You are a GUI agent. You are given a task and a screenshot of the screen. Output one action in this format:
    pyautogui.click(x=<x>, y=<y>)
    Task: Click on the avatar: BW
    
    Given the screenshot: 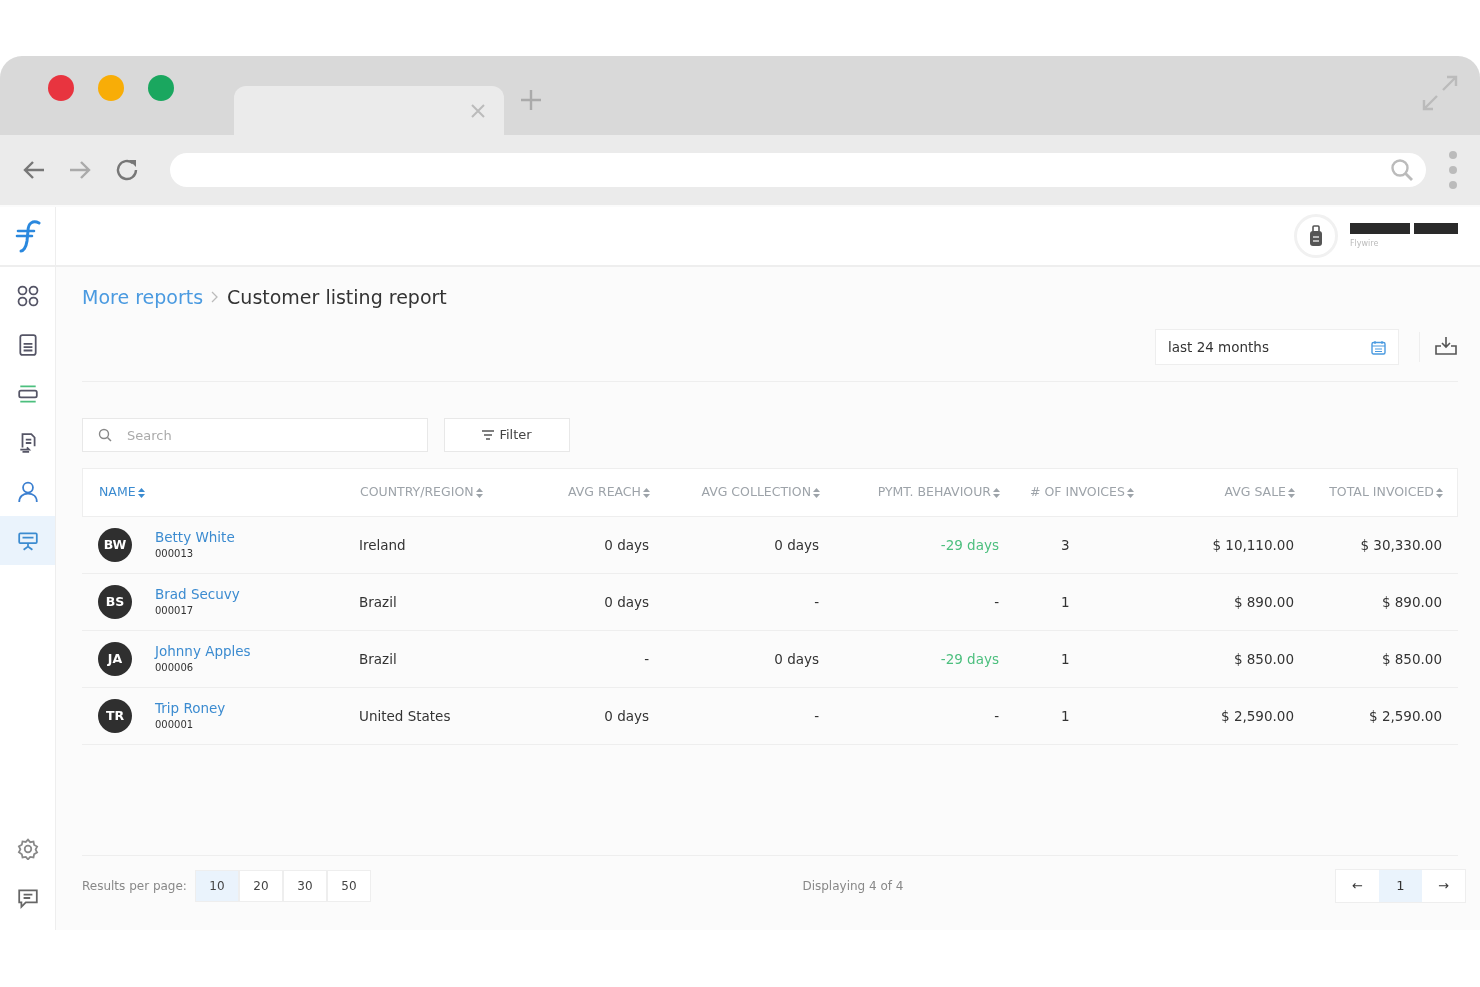 What is the action you would take?
    pyautogui.click(x=115, y=545)
    